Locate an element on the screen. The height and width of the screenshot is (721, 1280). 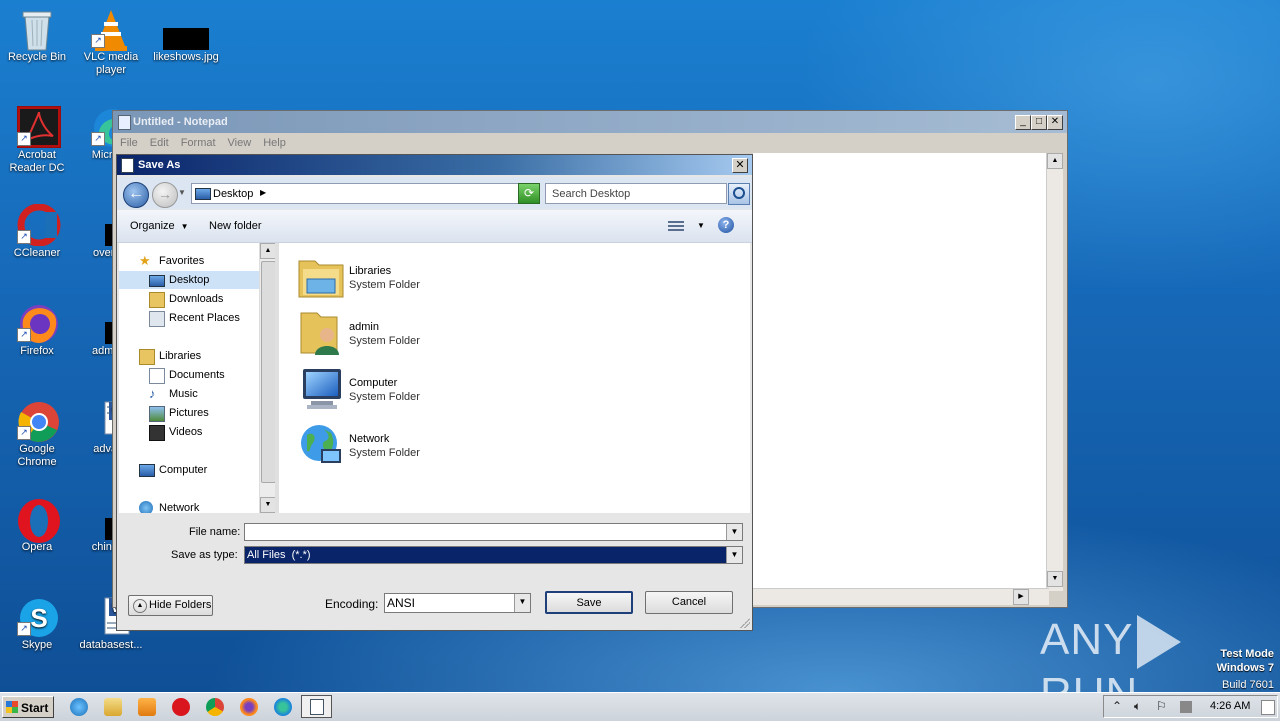
hide-folders-button: ▲ Hide Folders is located at coordinates (170, 605).